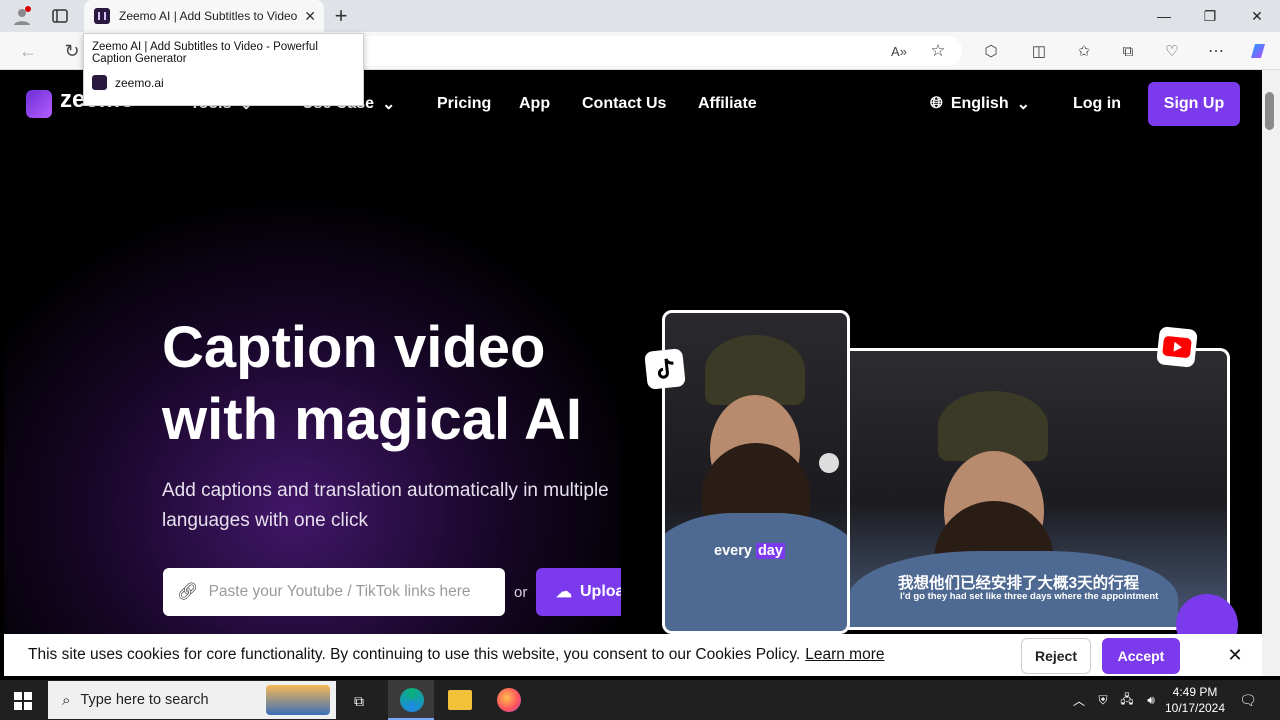 This screenshot has width=1280, height=720. I want to click on hero-title-line2: with magical AI, so click(372, 419).